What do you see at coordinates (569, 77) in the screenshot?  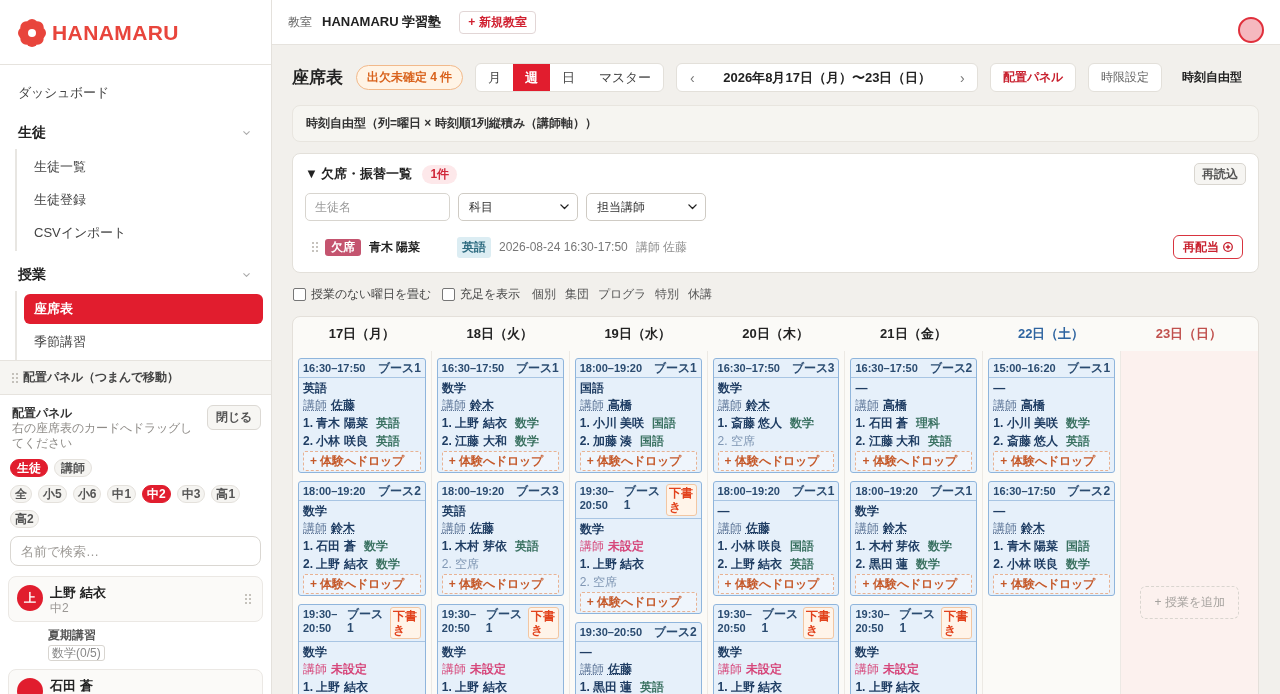 I see `view-tab: 日` at bounding box center [569, 77].